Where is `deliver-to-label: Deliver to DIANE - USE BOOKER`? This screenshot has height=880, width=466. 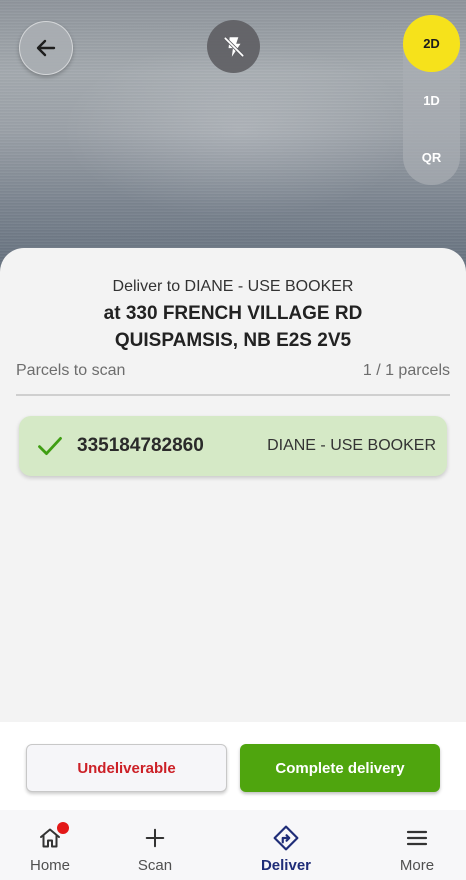 deliver-to-label: Deliver to DIANE - USE BOOKER is located at coordinates (233, 286).